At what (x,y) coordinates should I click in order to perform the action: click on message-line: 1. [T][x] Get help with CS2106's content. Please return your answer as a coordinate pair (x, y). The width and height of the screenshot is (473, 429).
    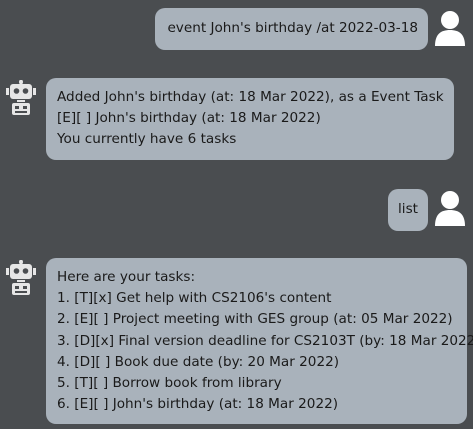
    Looking at the image, I should click on (194, 298).